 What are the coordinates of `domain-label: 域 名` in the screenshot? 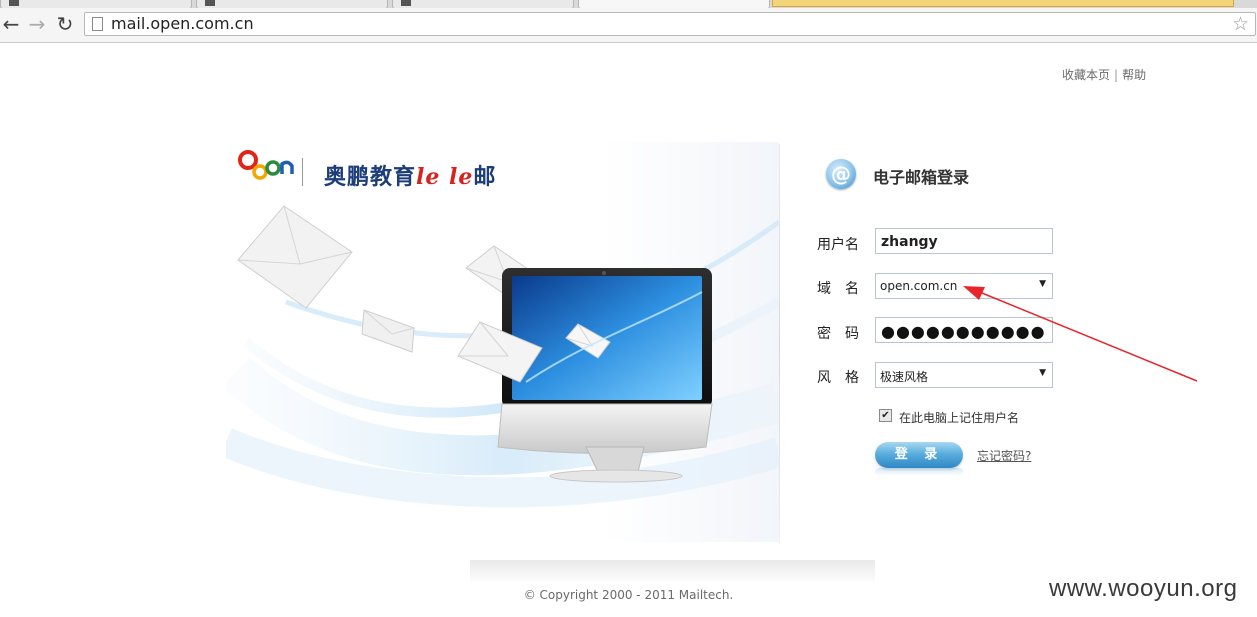 It's located at (838, 289).